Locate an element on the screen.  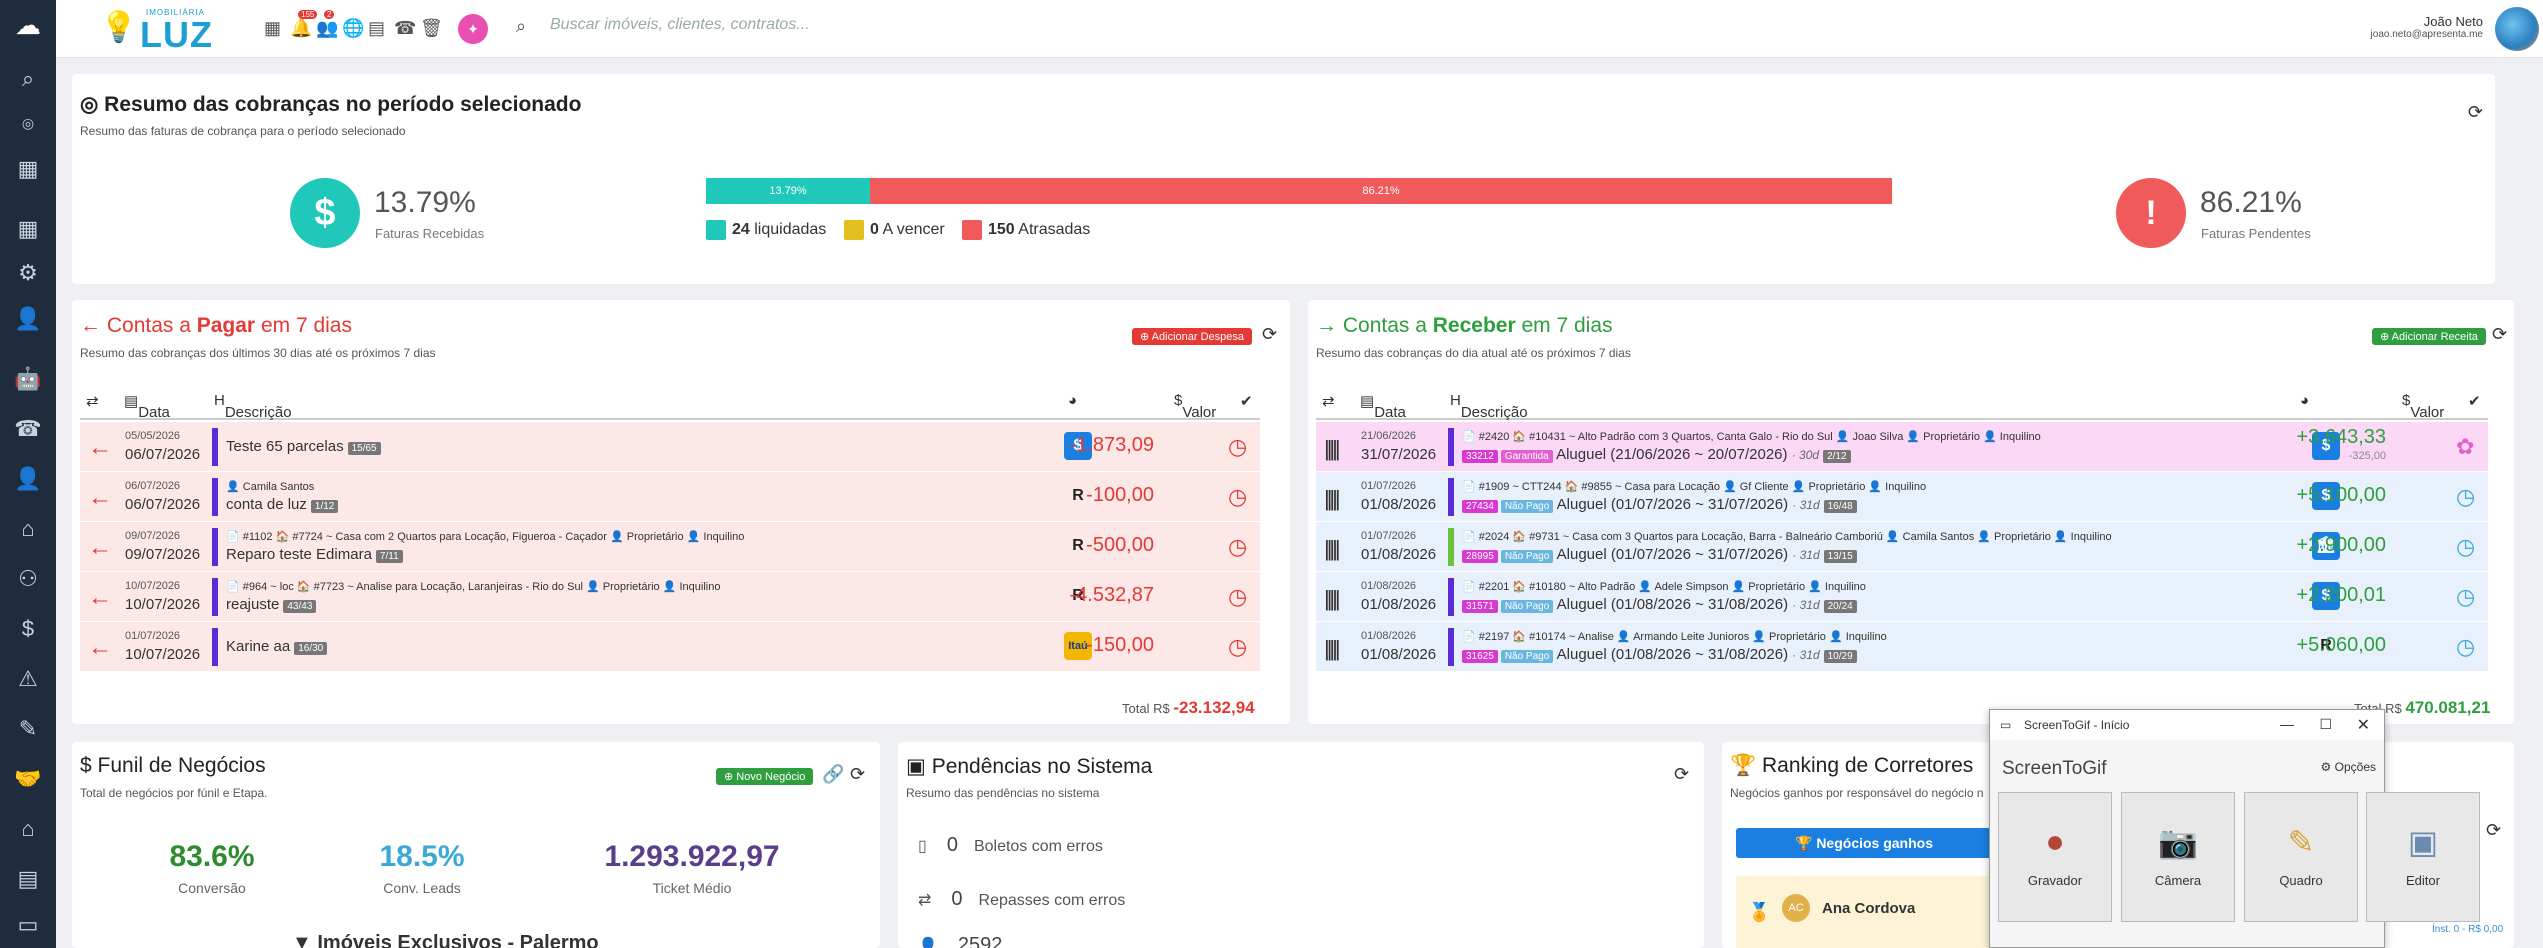
house-gear-icon: ⌂ is located at coordinates (28, 829).